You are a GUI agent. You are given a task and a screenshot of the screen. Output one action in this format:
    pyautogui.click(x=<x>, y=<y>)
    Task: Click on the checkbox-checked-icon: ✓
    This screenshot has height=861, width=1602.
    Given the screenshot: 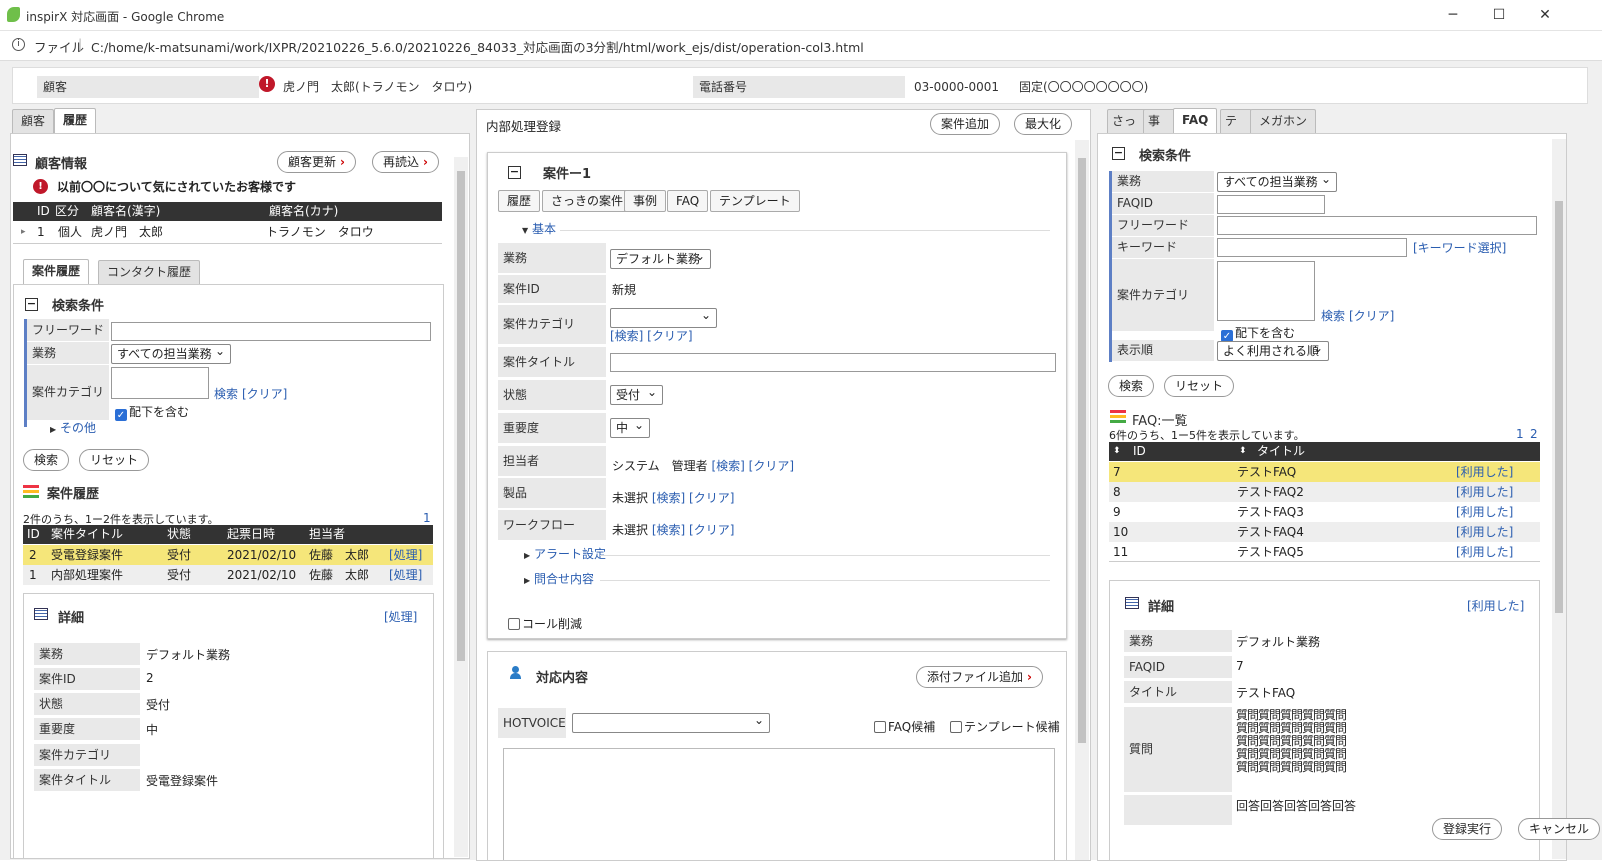 What is the action you would take?
    pyautogui.click(x=121, y=415)
    